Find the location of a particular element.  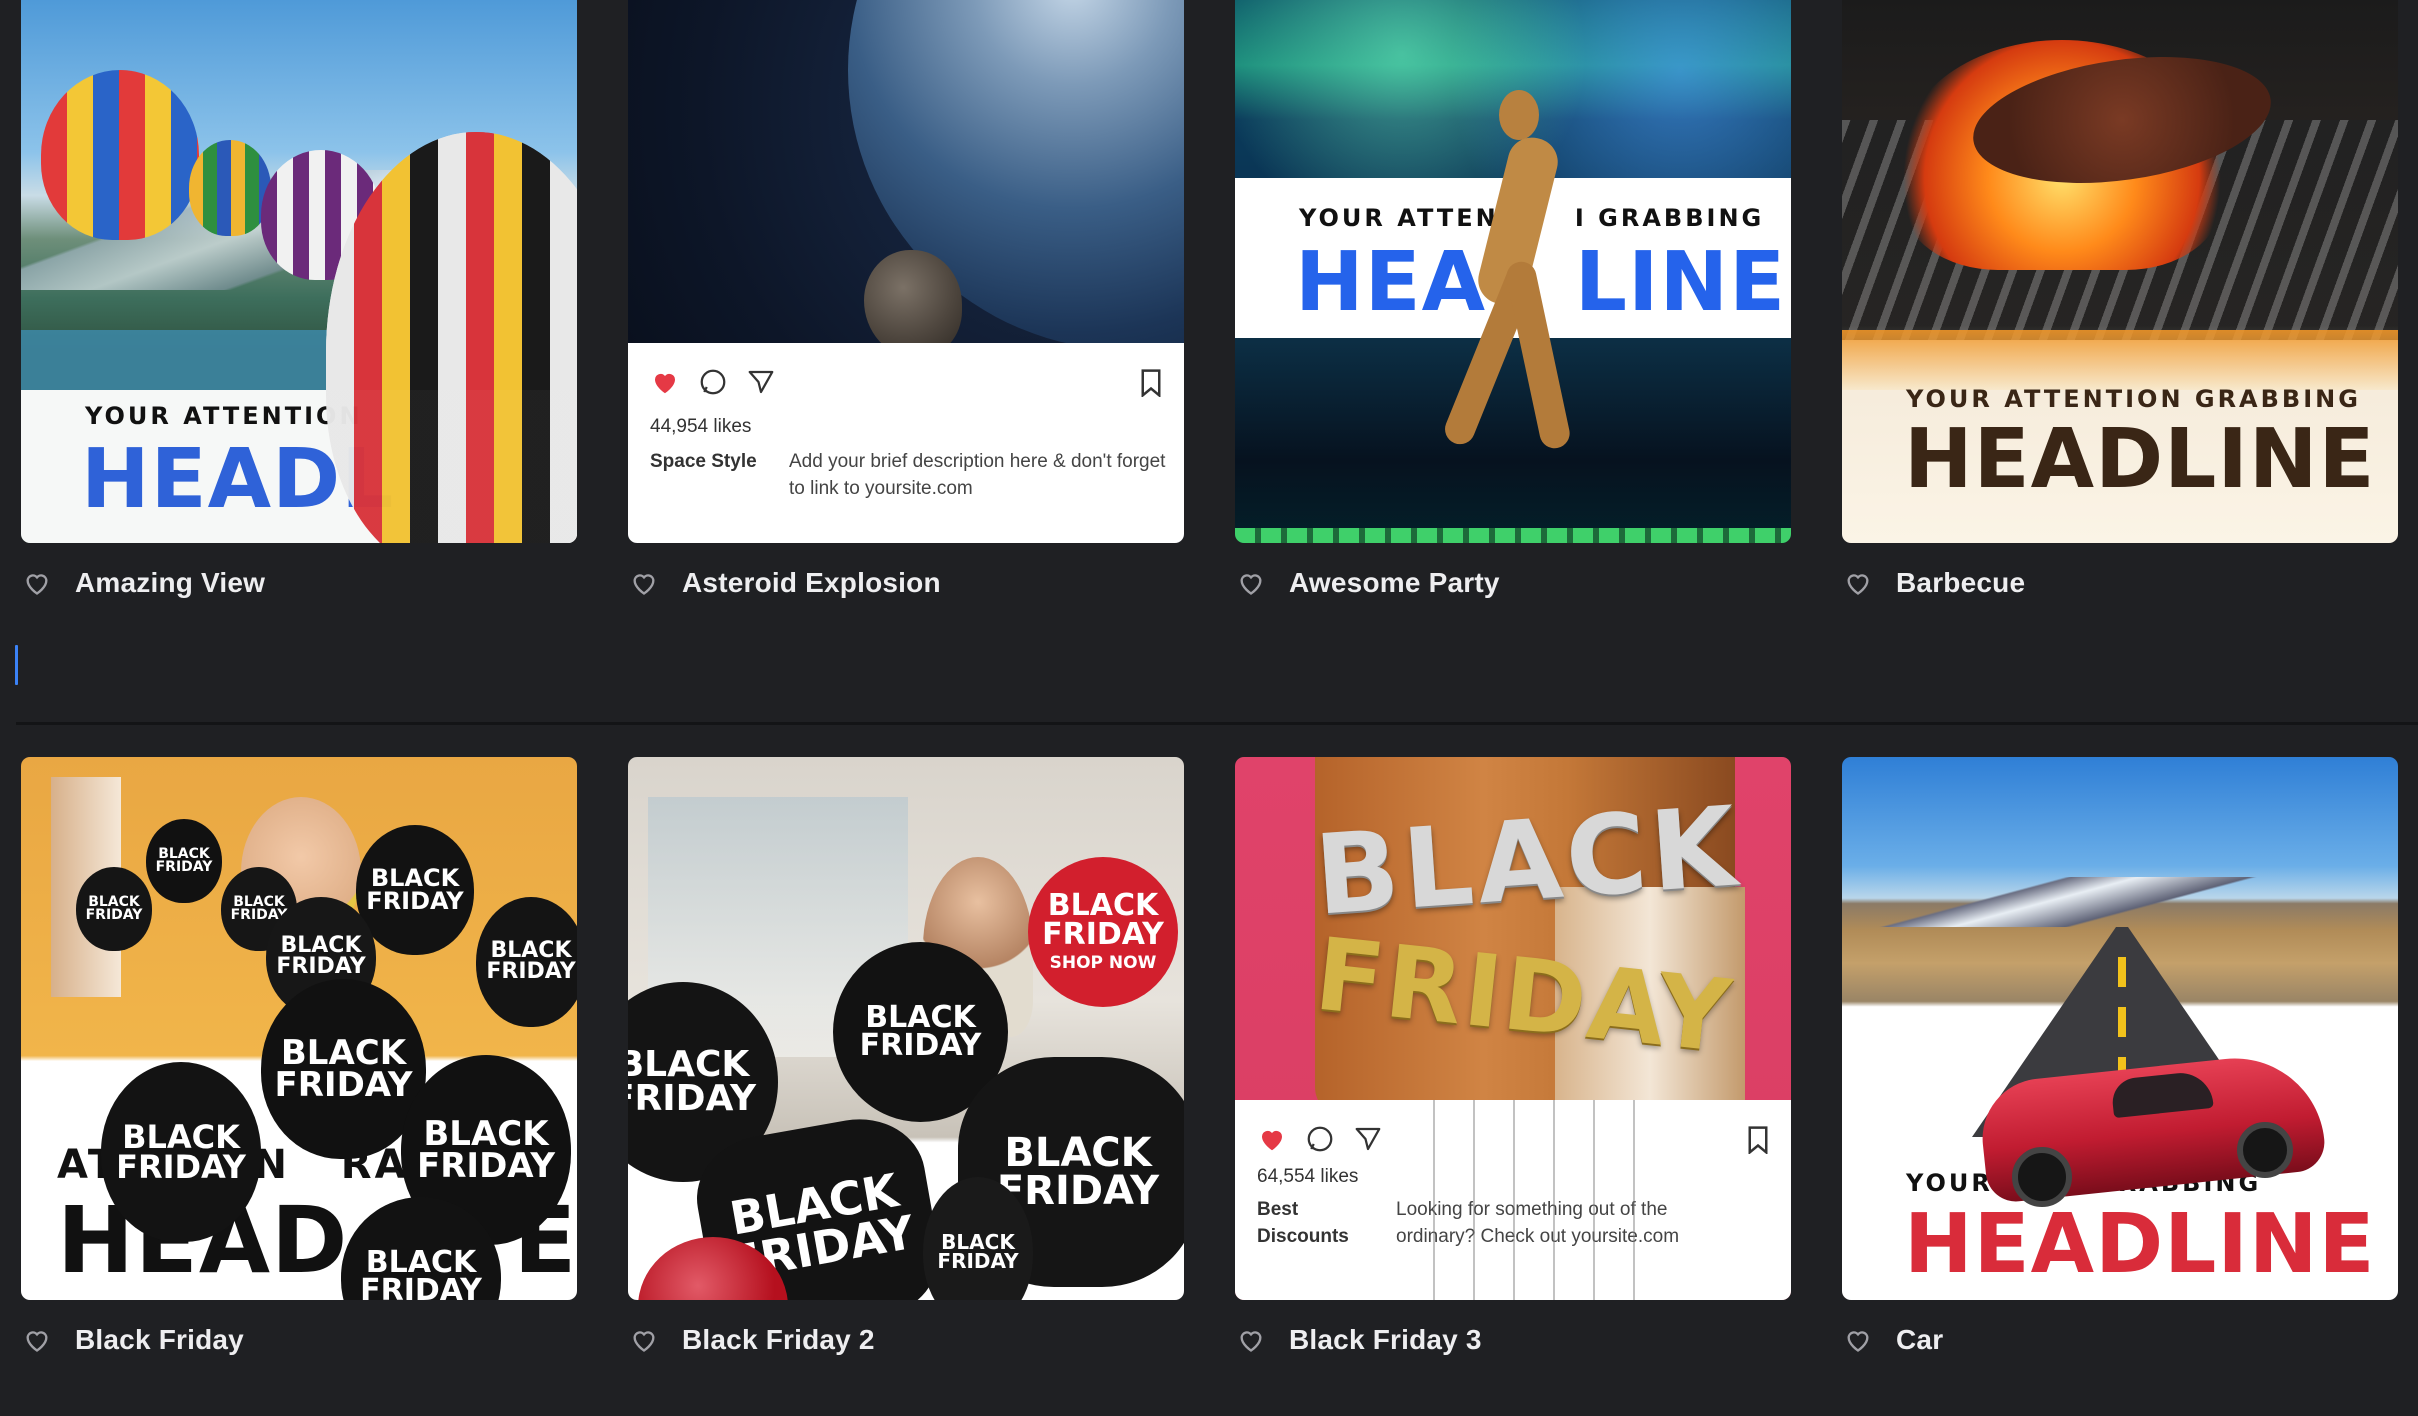

gingerbread-dancer is located at coordinates (1506, 280).